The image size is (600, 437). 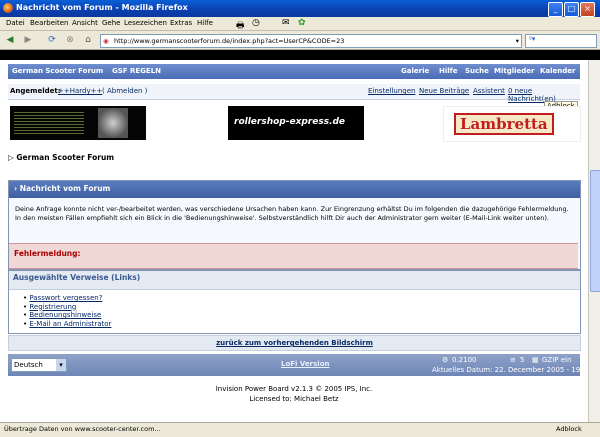 What do you see at coordinates (561, 41) in the screenshot?
I see `search-input: ᵍ▾` at bounding box center [561, 41].